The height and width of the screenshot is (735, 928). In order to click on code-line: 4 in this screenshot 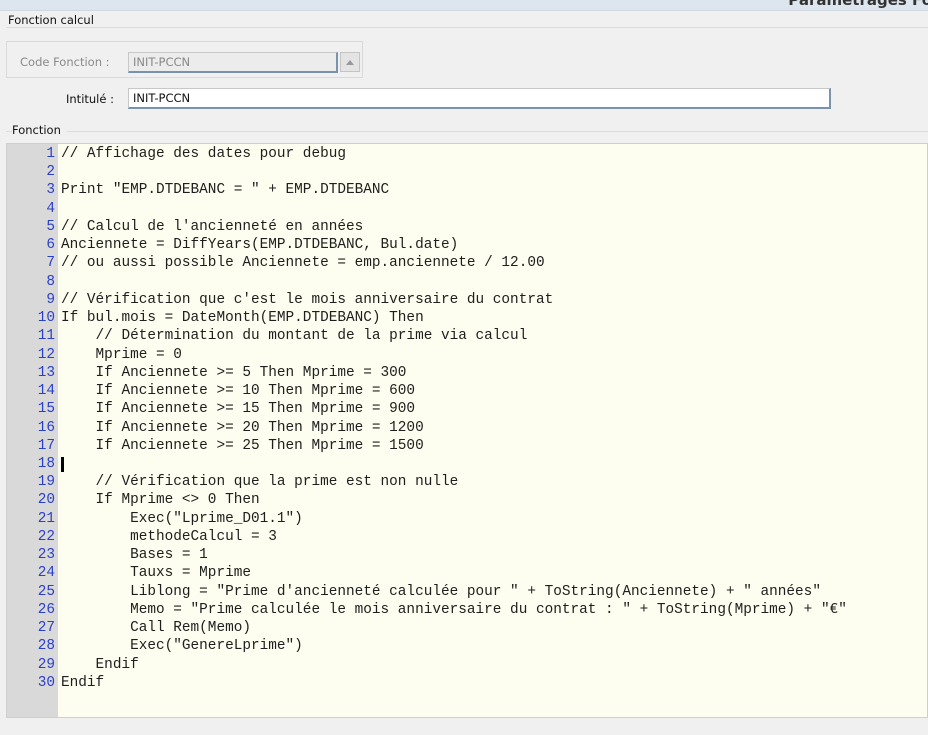, I will do `click(467, 209)`.